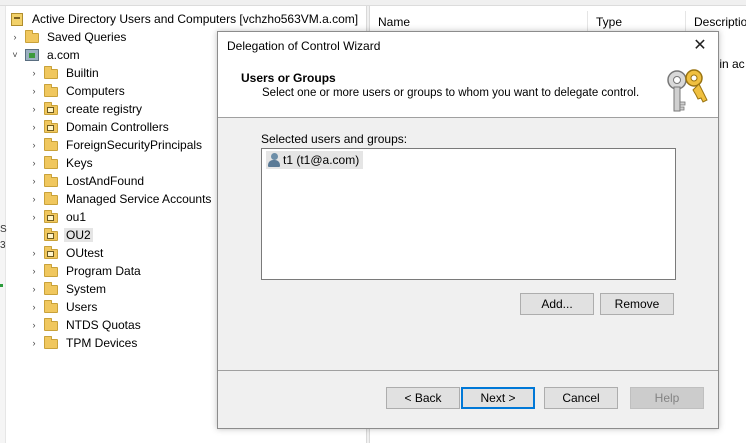 The width and height of the screenshot is (746, 443). What do you see at coordinates (103, 271) in the screenshot?
I see `tree-item-label: Program Data` at bounding box center [103, 271].